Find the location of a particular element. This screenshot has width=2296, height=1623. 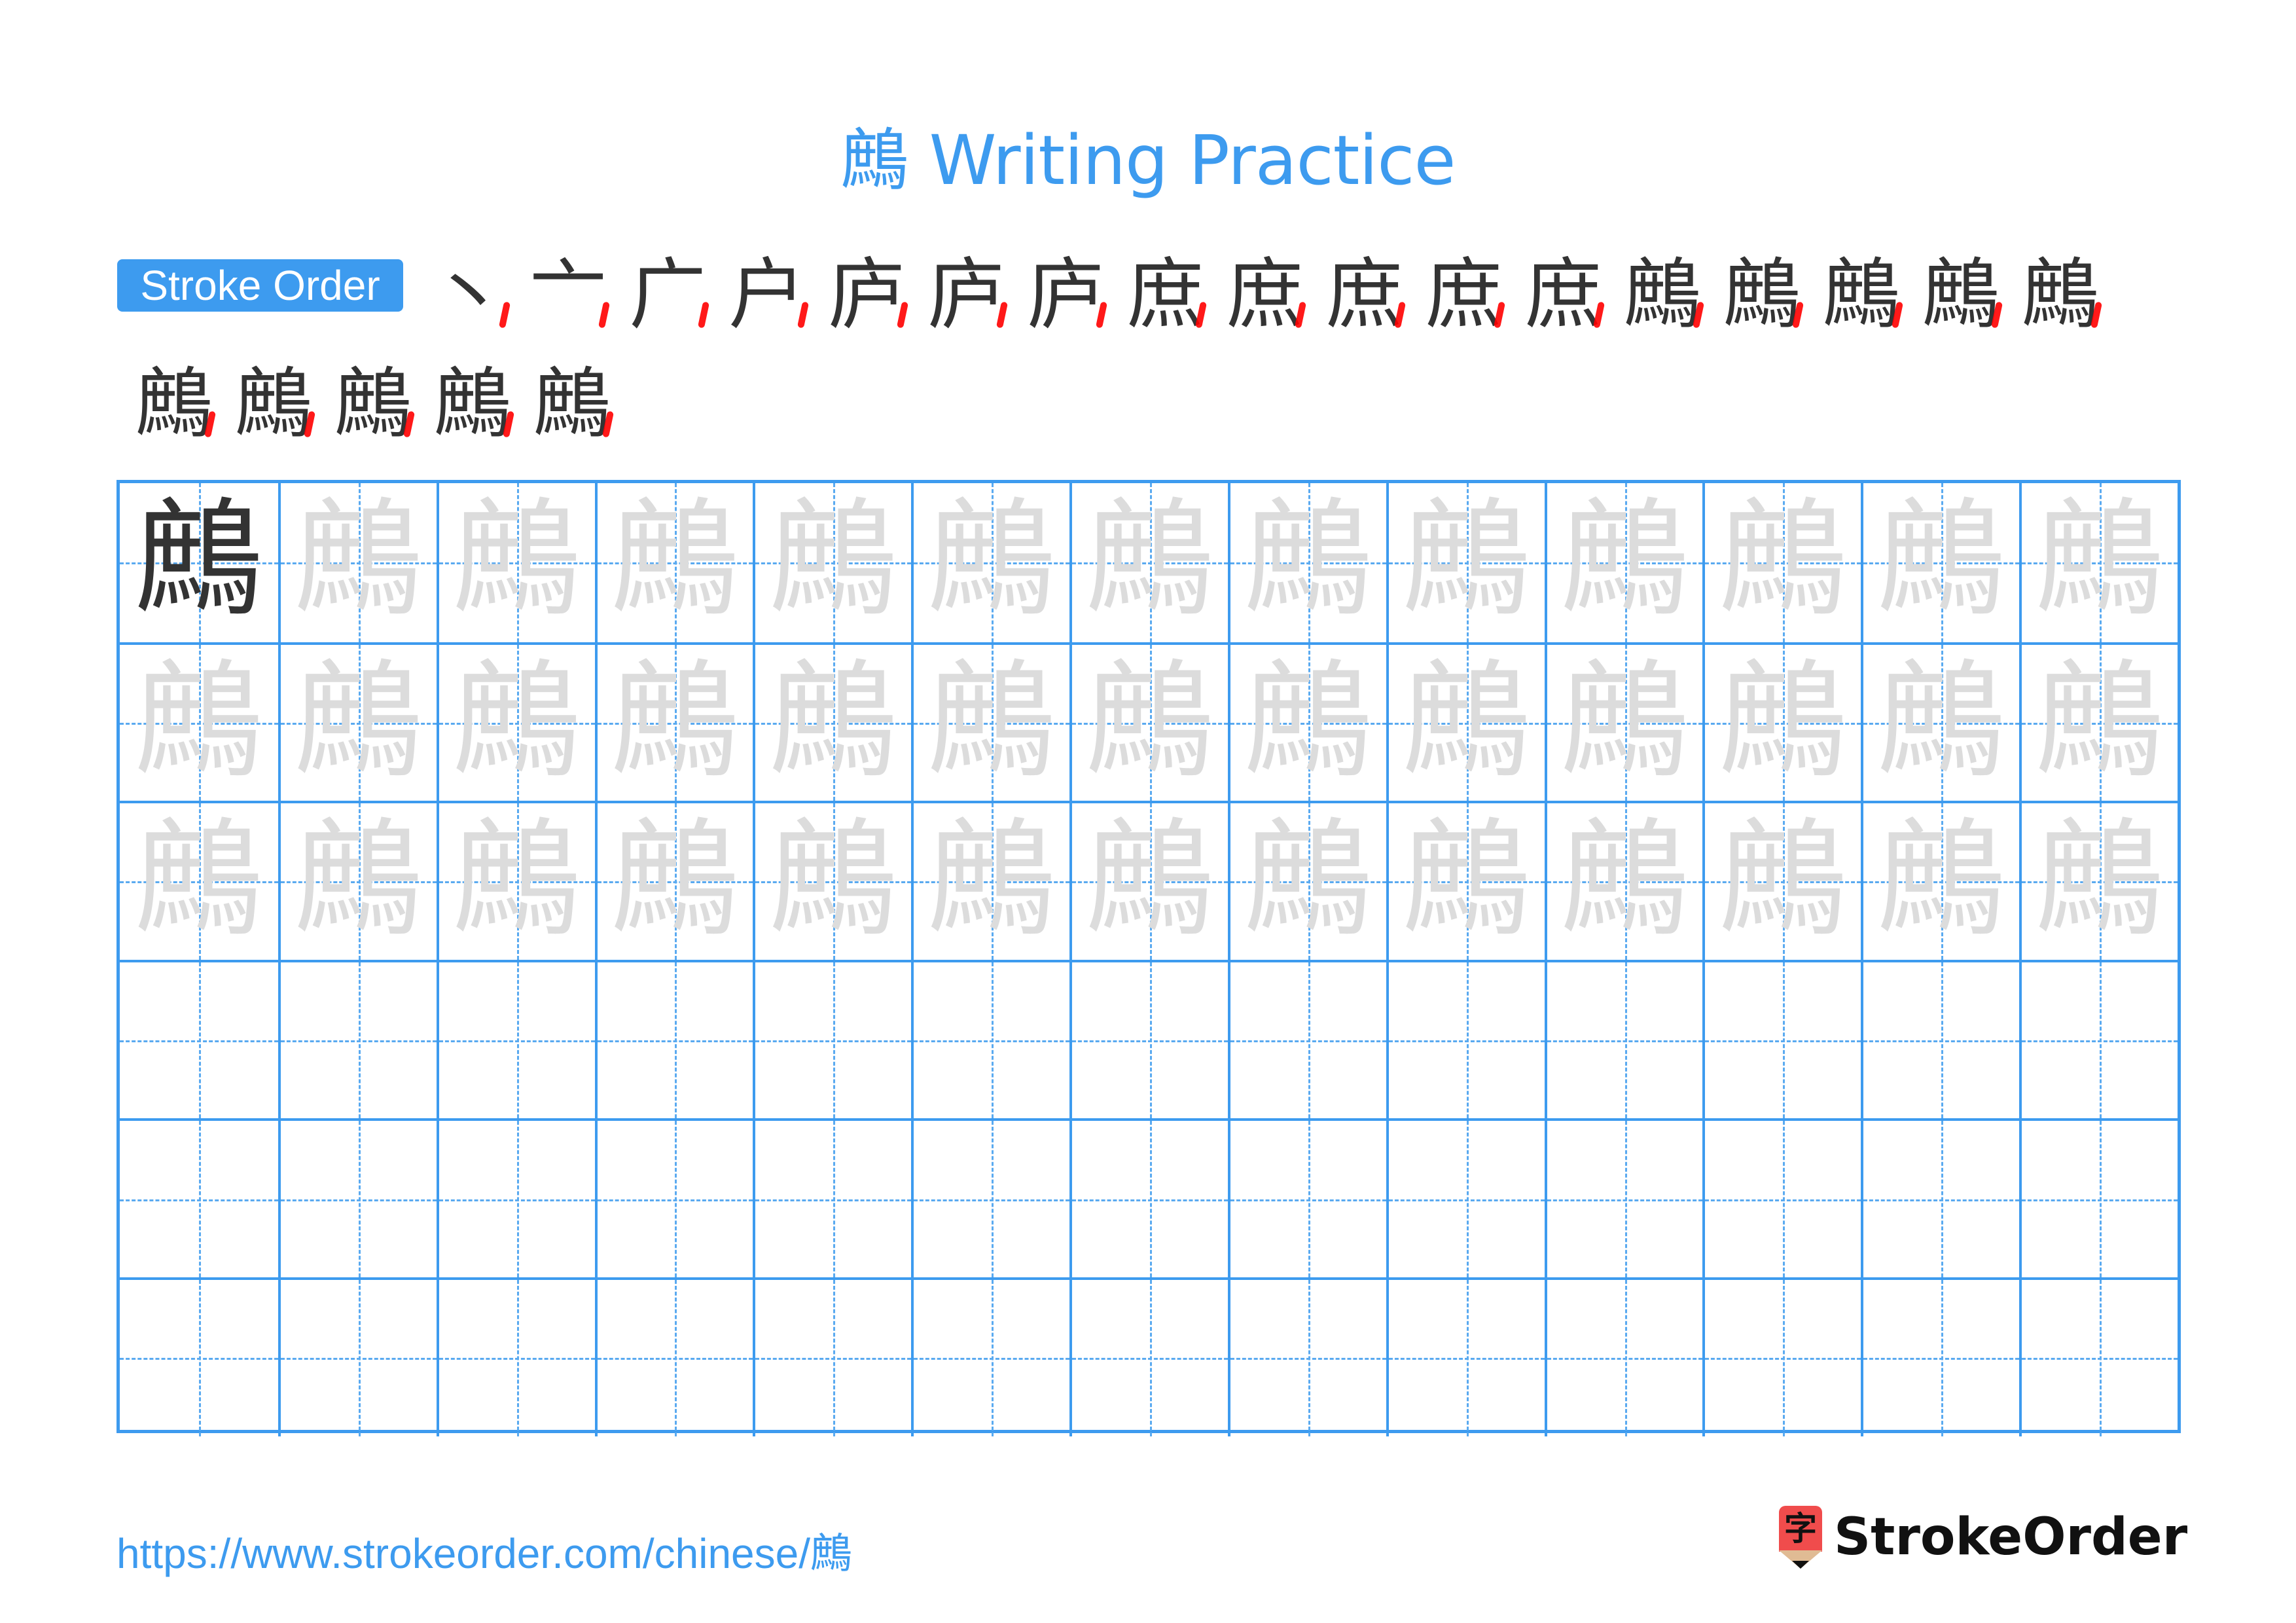

stroke-step-17: 鷓 is located at coordinates (2060, 294).